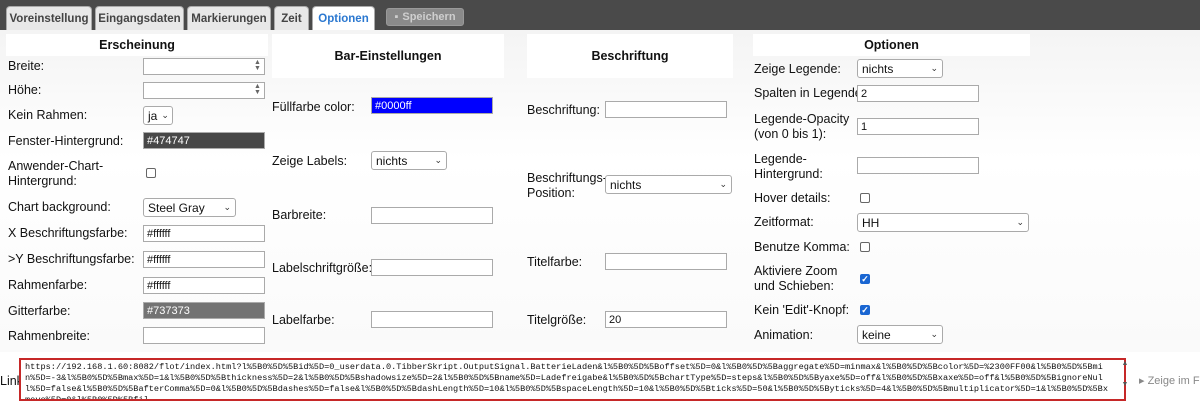 This screenshot has width=1200, height=403. What do you see at coordinates (139, 18) in the screenshot?
I see `tab-eingangsdaten: Eingangsdaten` at bounding box center [139, 18].